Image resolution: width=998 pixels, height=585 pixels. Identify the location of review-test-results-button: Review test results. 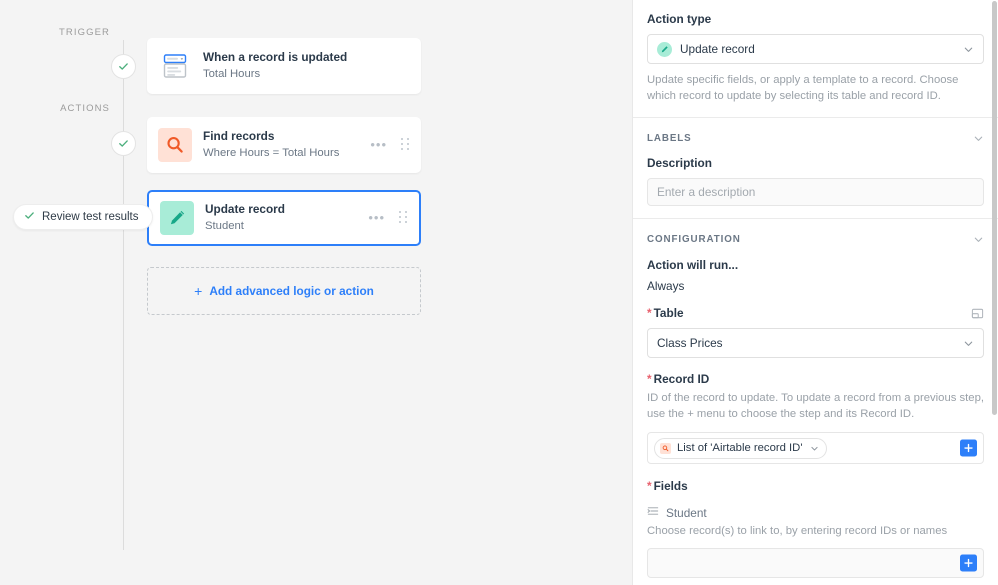
(83, 217).